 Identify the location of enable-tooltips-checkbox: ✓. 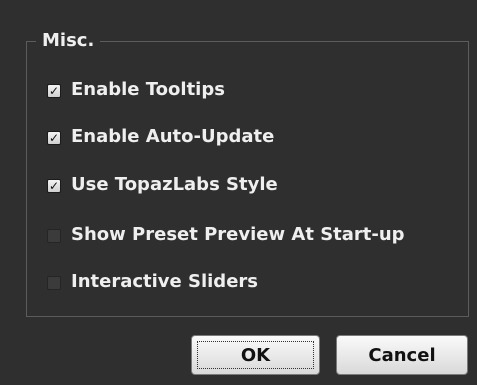
(54, 91).